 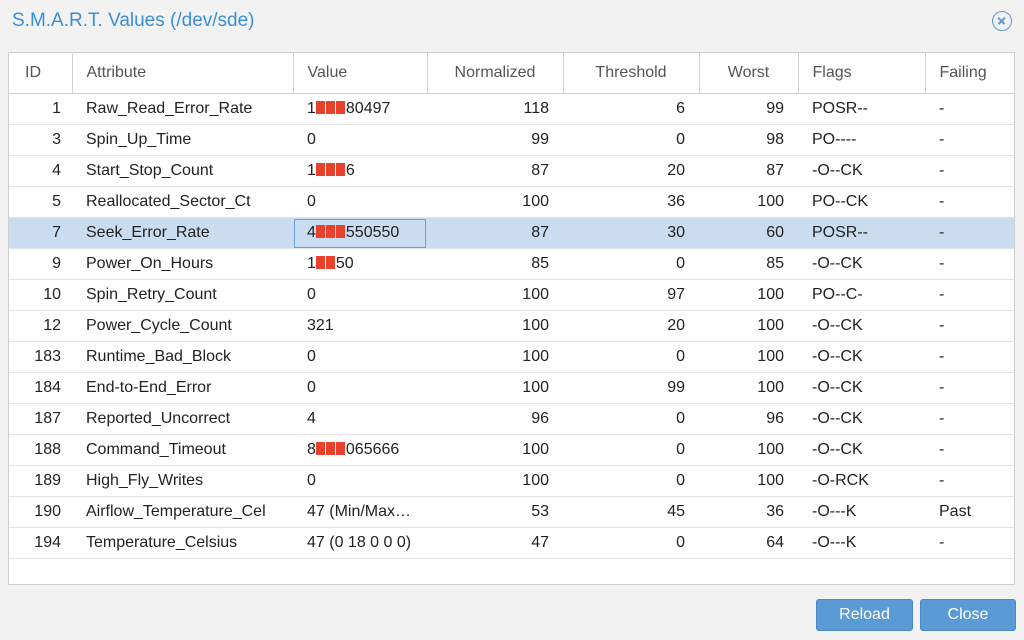 I want to click on table-row: 183 Runtime_Bad_Block 0 100 0 100 -O--CK -, so click(x=511, y=357).